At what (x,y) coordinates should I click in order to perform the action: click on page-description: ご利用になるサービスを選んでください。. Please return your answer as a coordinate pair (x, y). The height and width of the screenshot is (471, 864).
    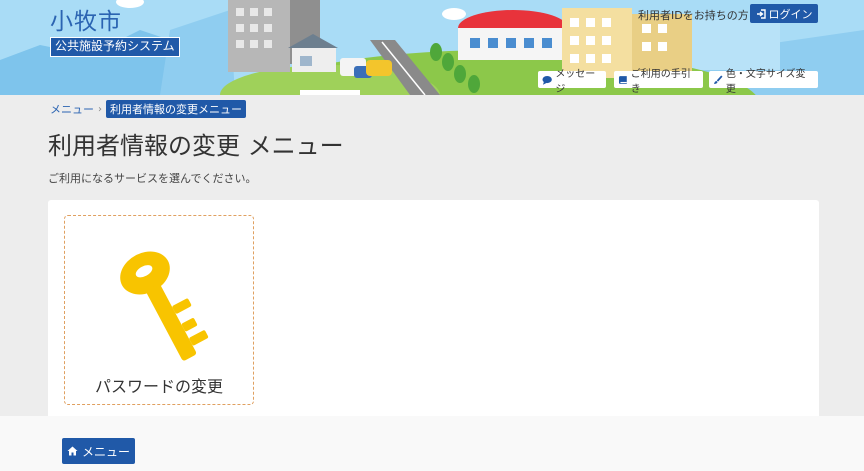
    Looking at the image, I should click on (152, 178).